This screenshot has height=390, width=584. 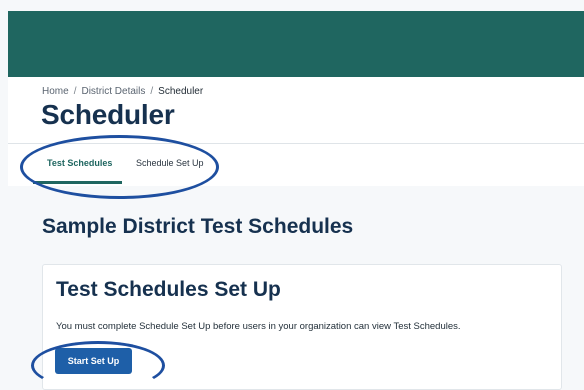 I want to click on annotation-circle-tabs, so click(x=119, y=167).